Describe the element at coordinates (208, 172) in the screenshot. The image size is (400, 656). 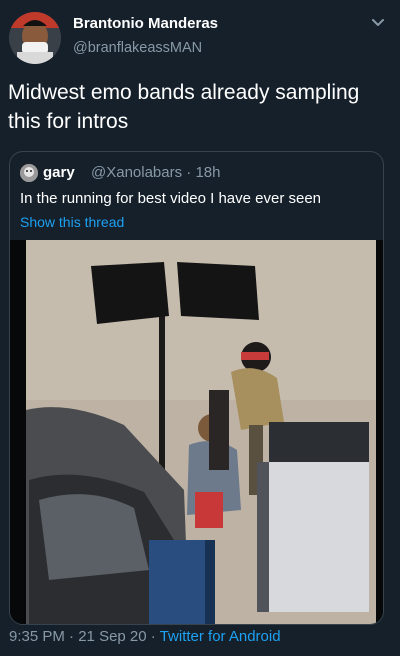
I see `quoted-age: 18h` at that location.